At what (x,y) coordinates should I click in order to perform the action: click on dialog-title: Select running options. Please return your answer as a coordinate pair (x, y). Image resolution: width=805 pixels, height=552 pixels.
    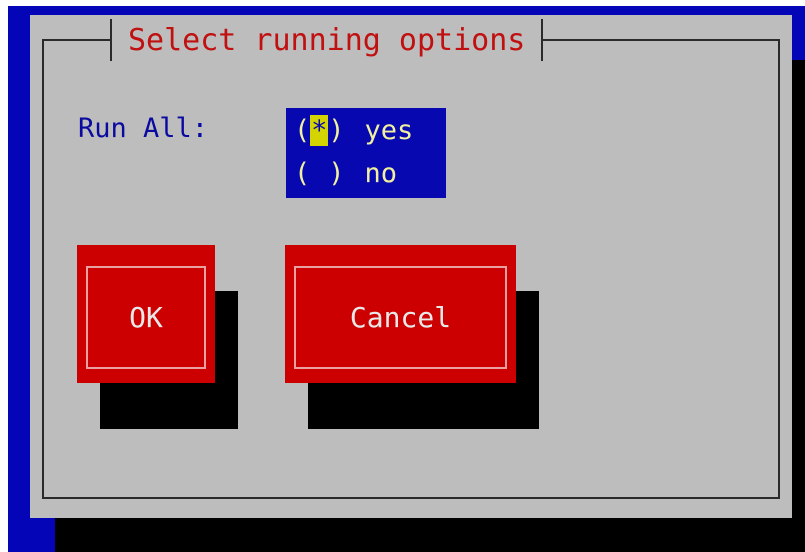
    Looking at the image, I should click on (327, 40).